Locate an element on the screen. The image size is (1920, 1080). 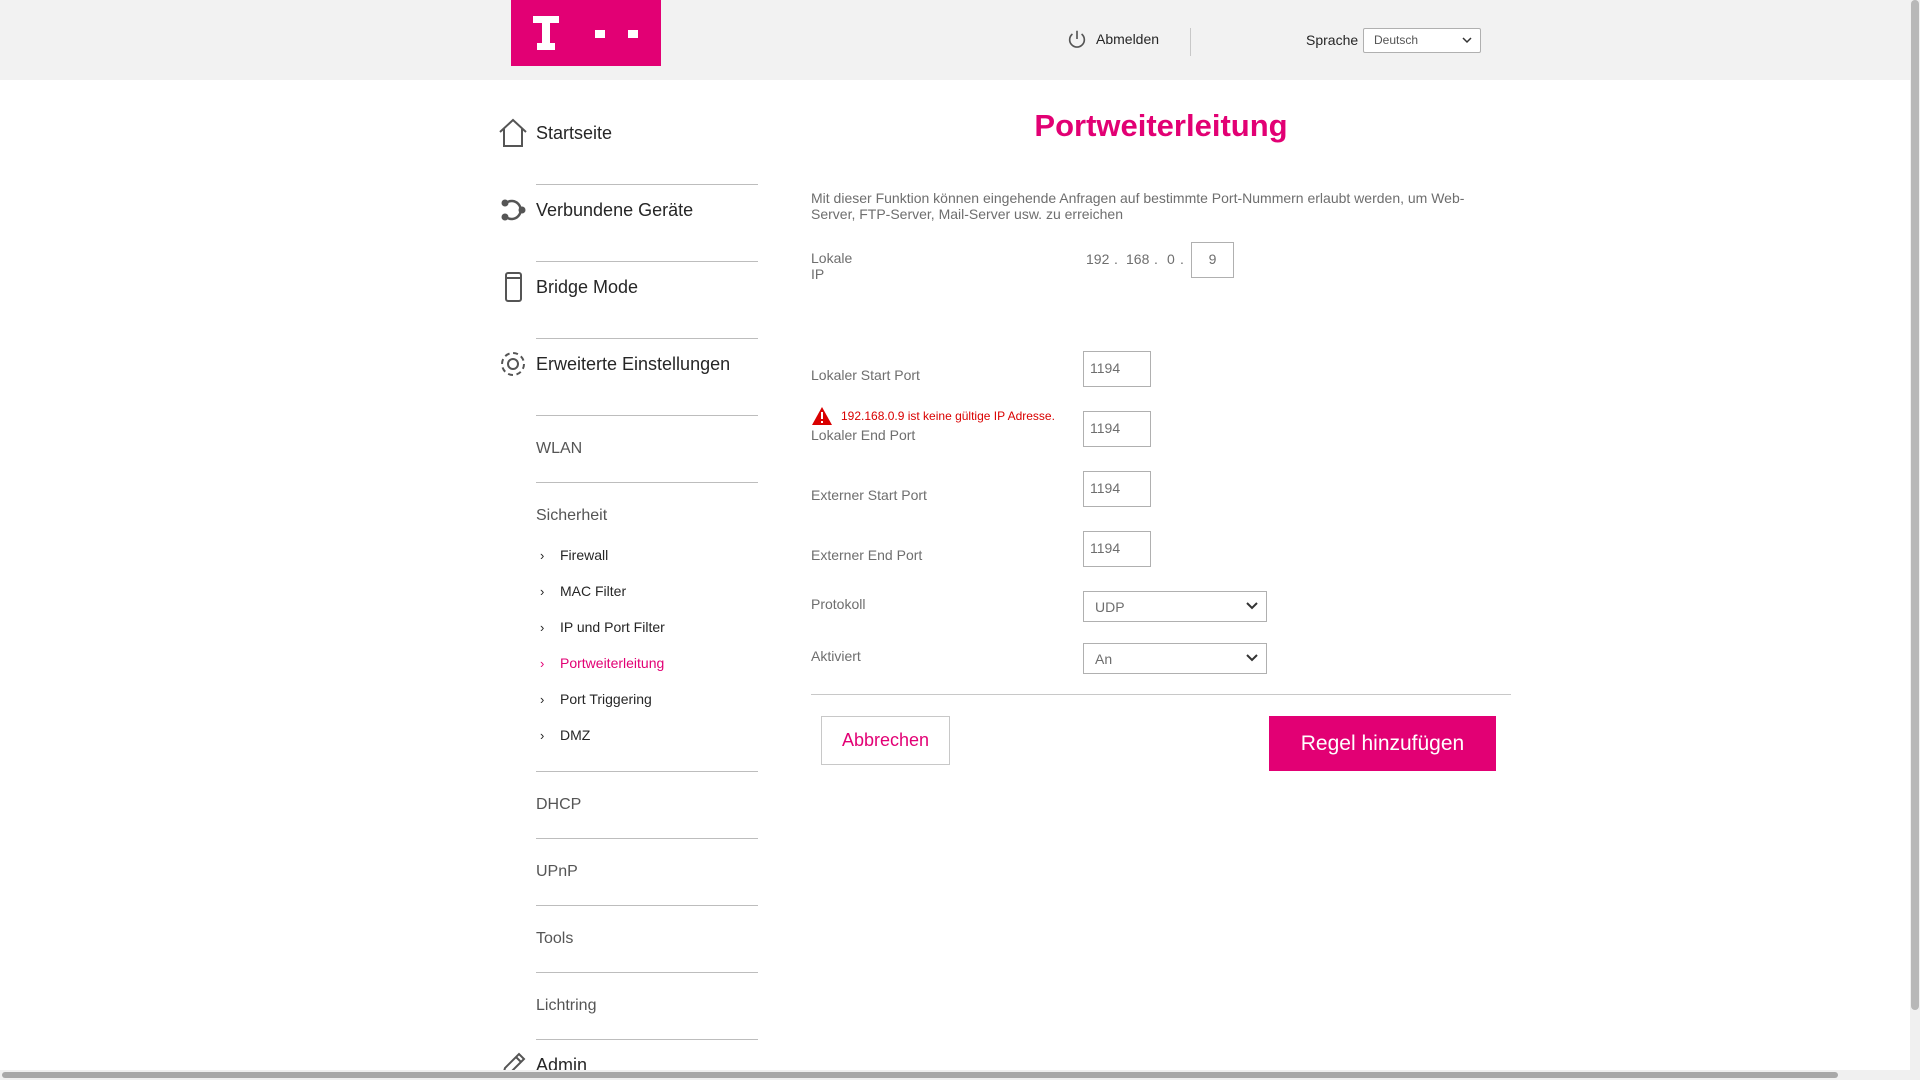
sidebar-item-portweiterleitung: › Portweiterleitung is located at coordinates (647, 663).